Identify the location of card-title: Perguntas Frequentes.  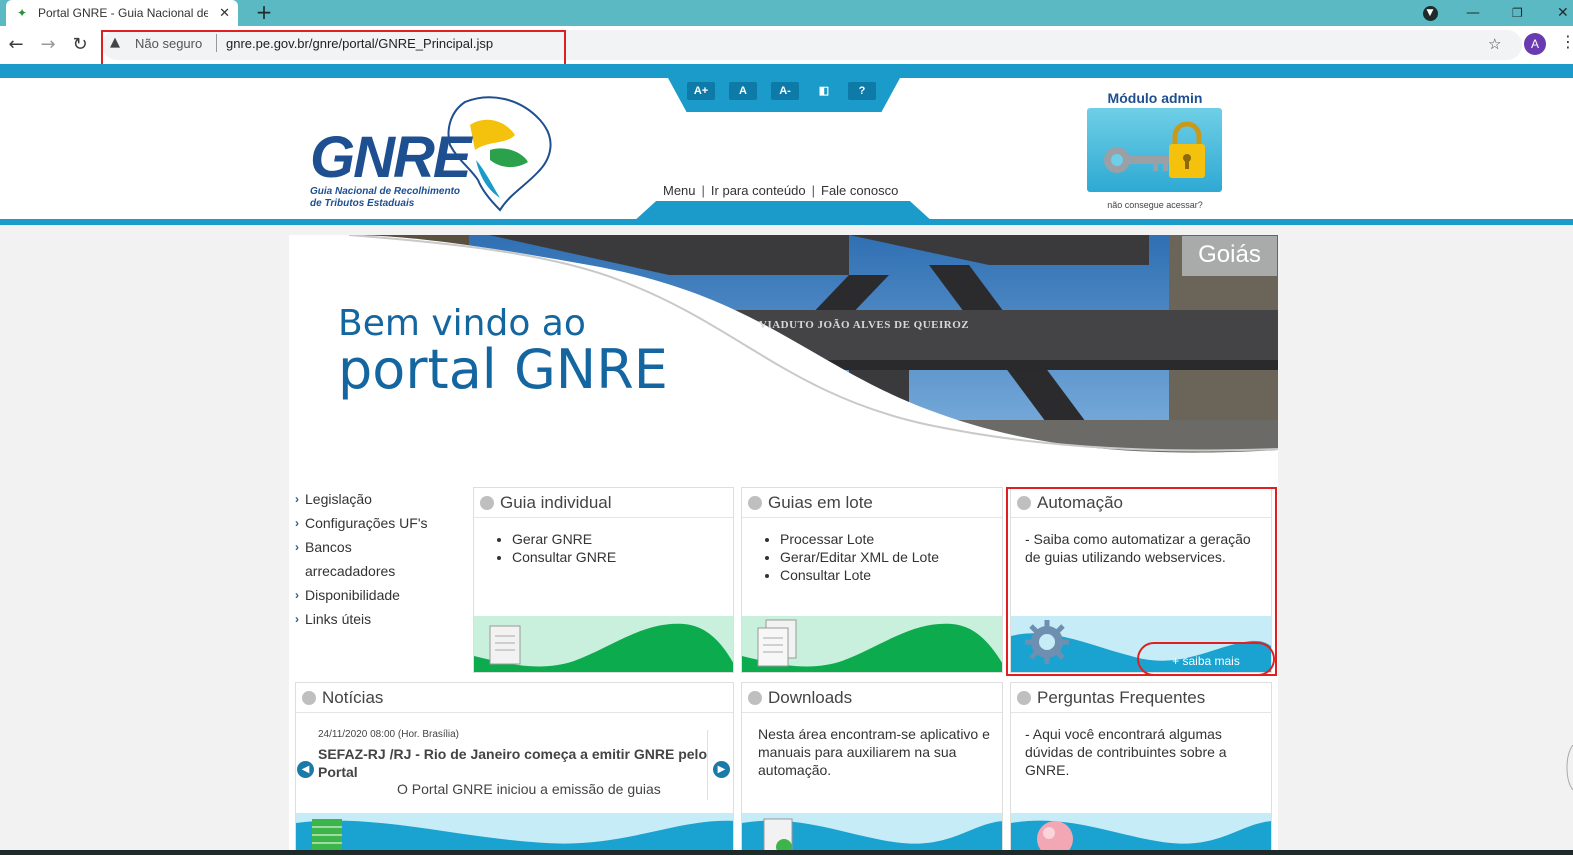
(1121, 697).